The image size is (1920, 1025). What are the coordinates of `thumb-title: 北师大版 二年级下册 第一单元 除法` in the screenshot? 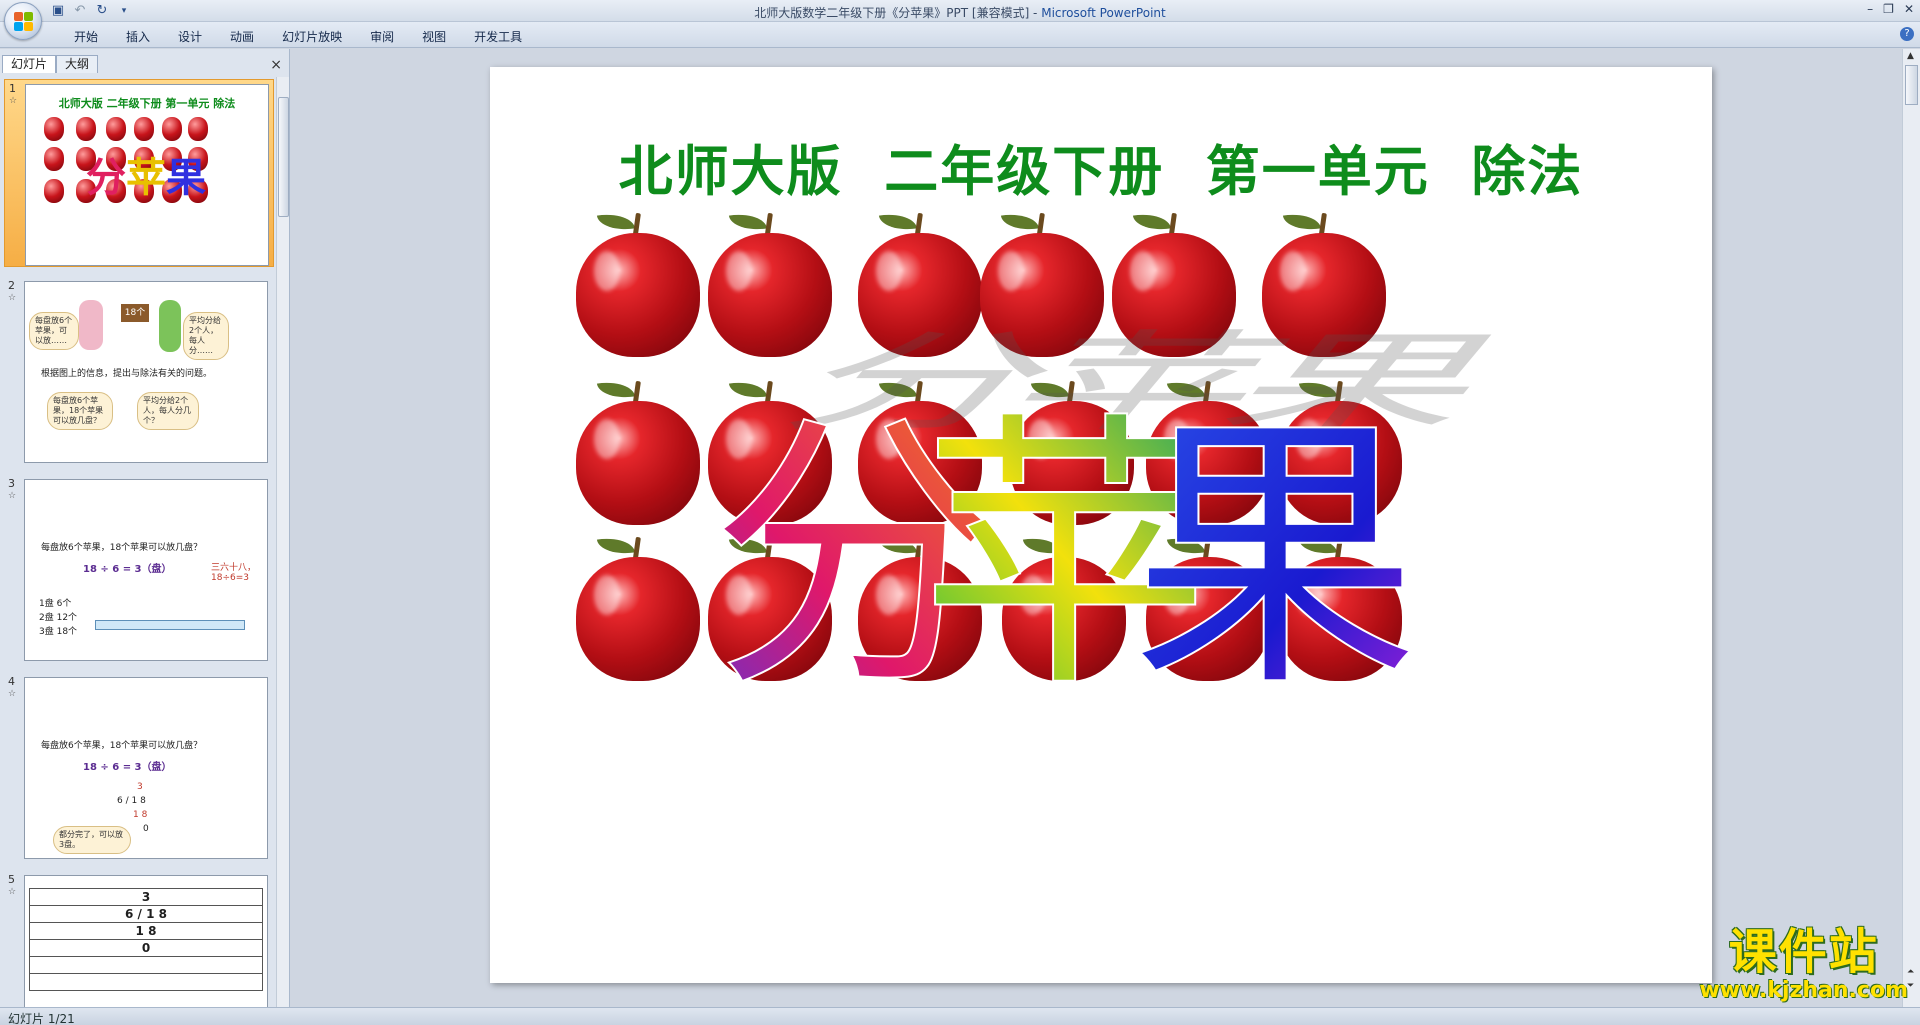 It's located at (147, 103).